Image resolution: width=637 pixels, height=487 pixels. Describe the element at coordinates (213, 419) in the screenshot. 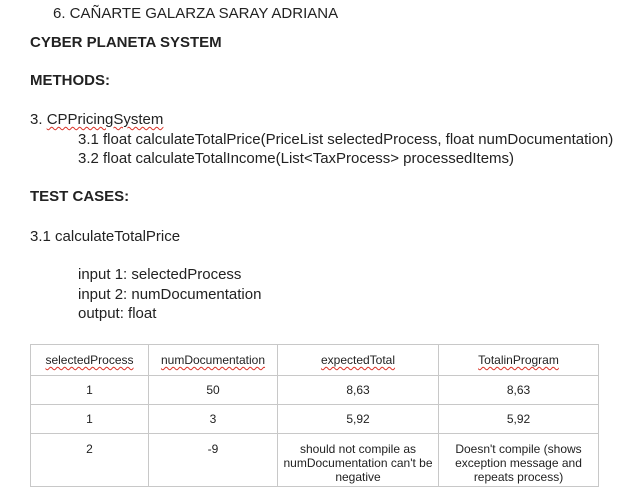

I see `table-cell: 3` at that location.